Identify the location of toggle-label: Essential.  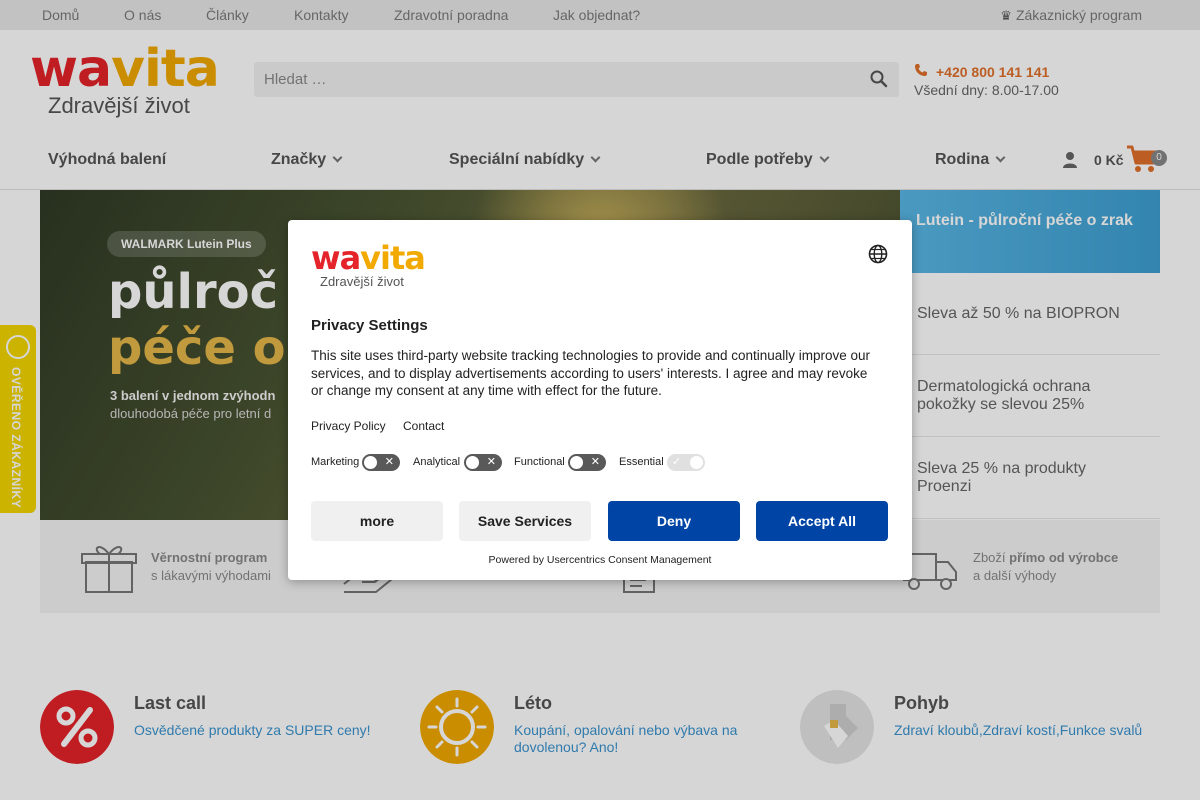
(641, 462).